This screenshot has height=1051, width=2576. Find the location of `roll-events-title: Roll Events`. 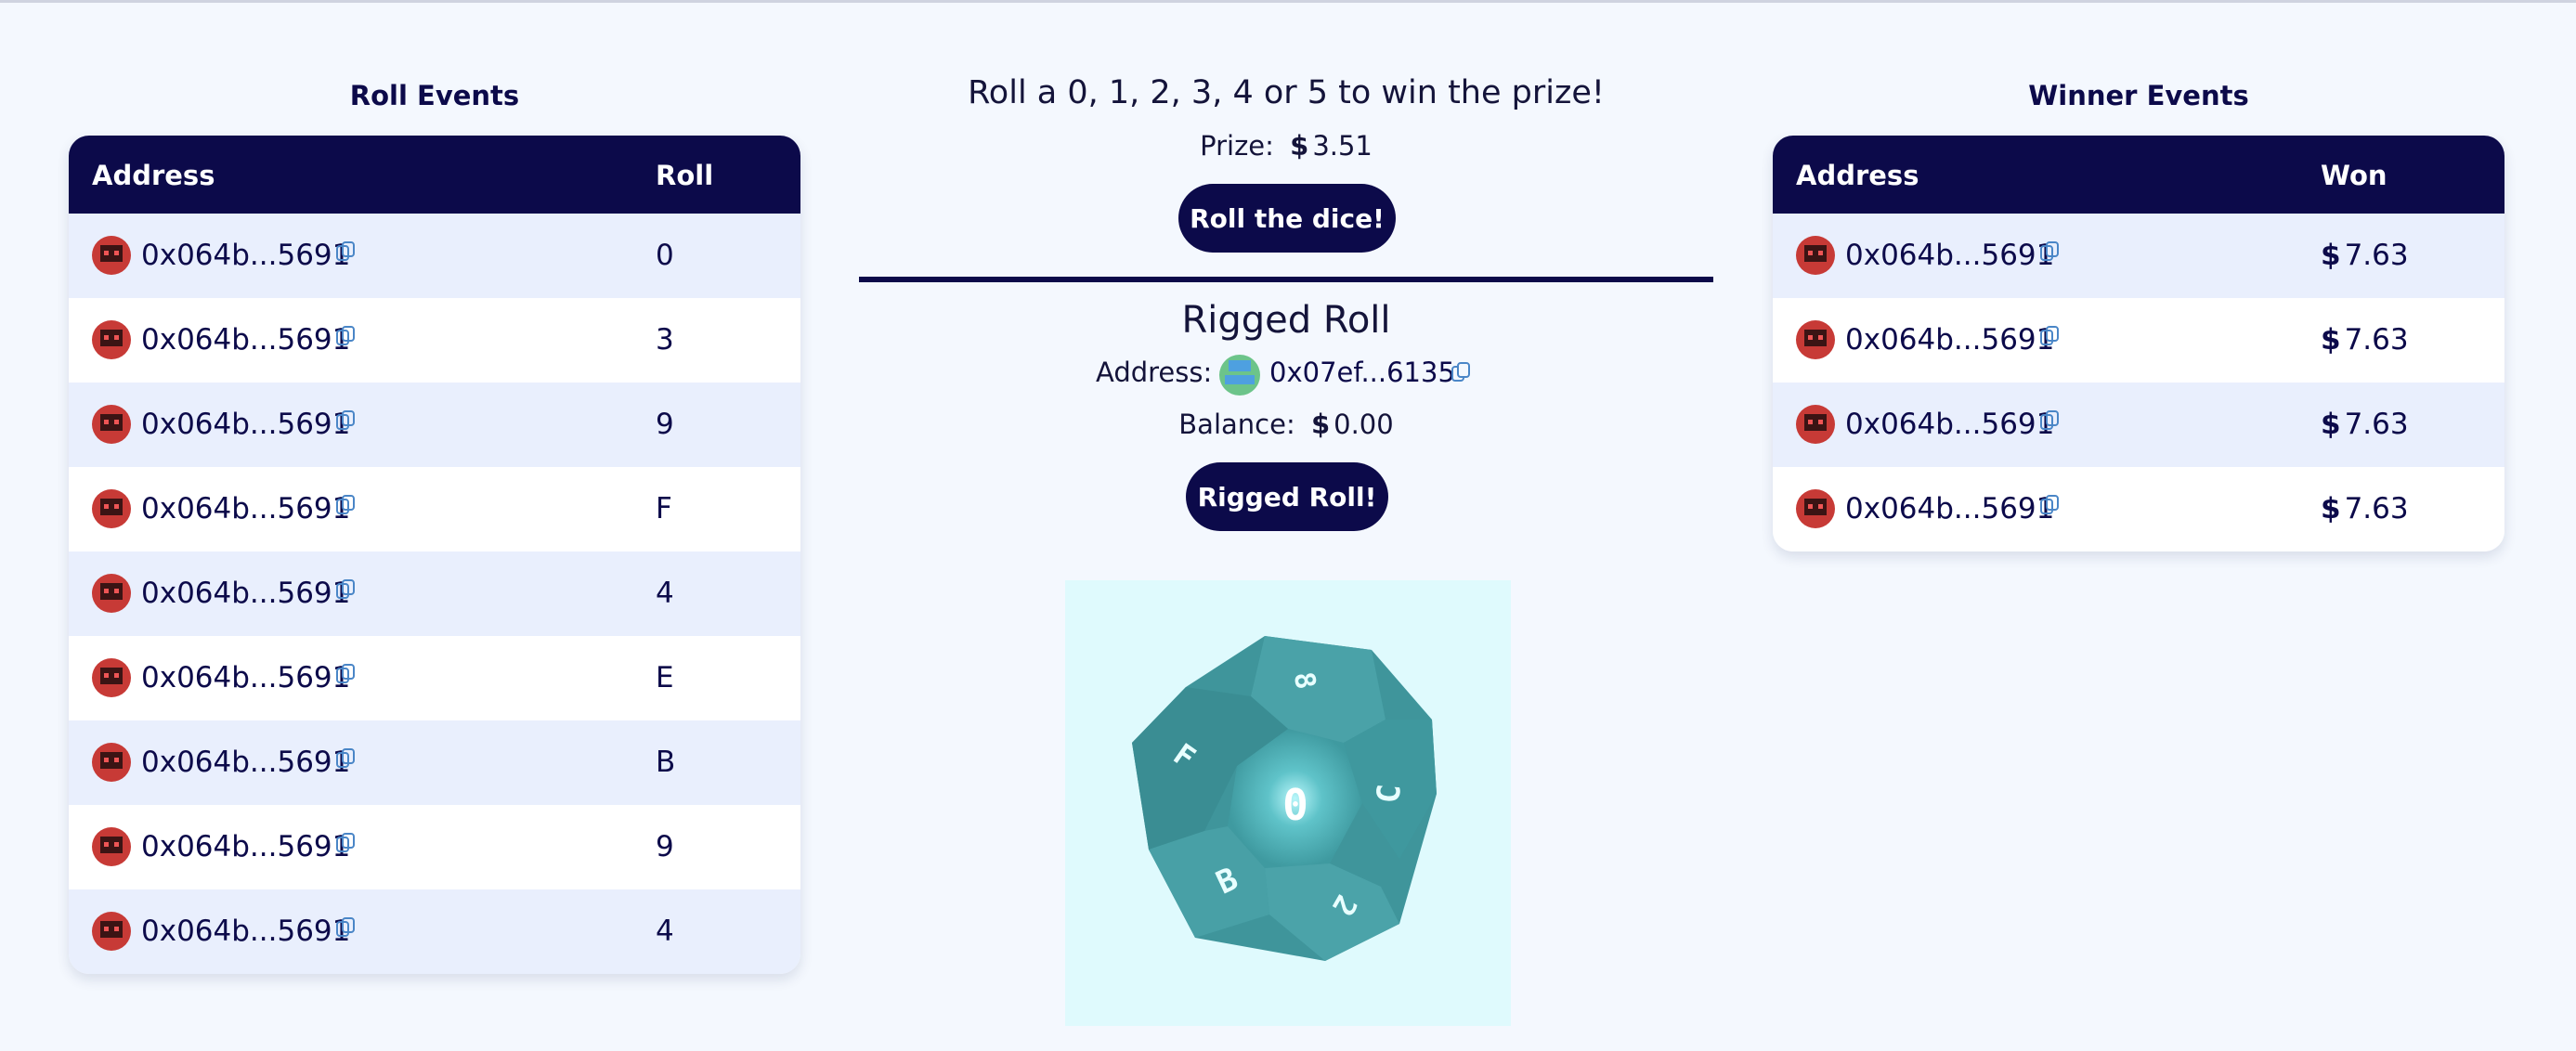

roll-events-title: Roll Events is located at coordinates (434, 95).